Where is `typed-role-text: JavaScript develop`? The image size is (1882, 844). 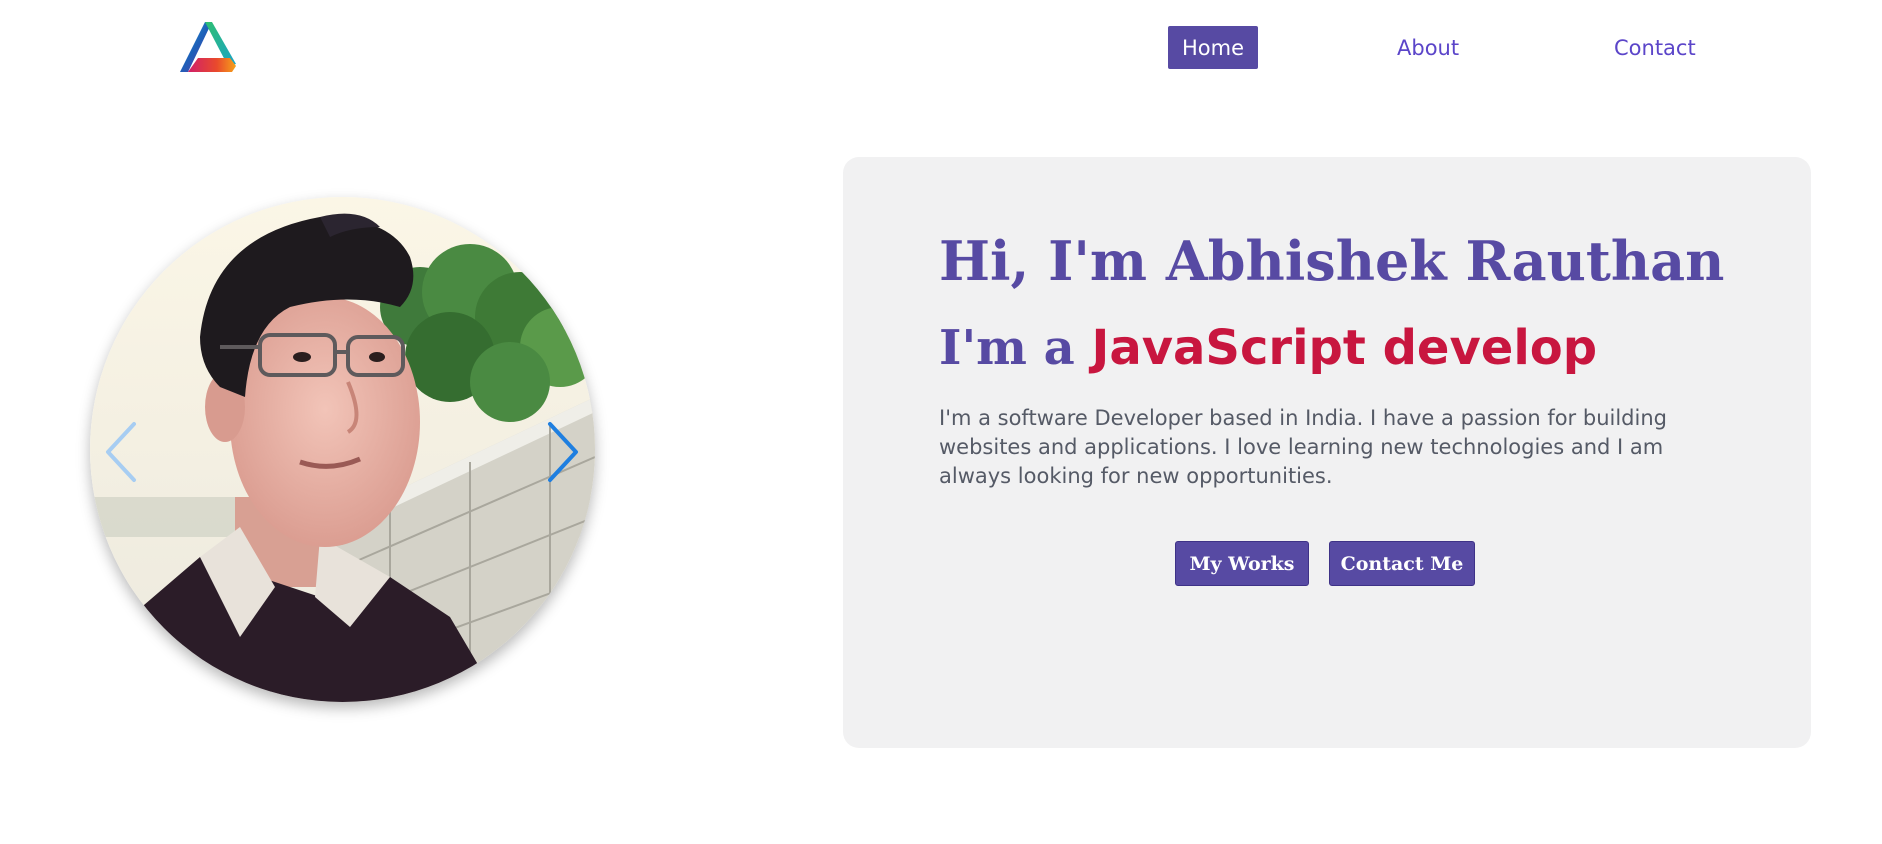
typed-role-text: JavaScript develop is located at coordinates (1344, 348).